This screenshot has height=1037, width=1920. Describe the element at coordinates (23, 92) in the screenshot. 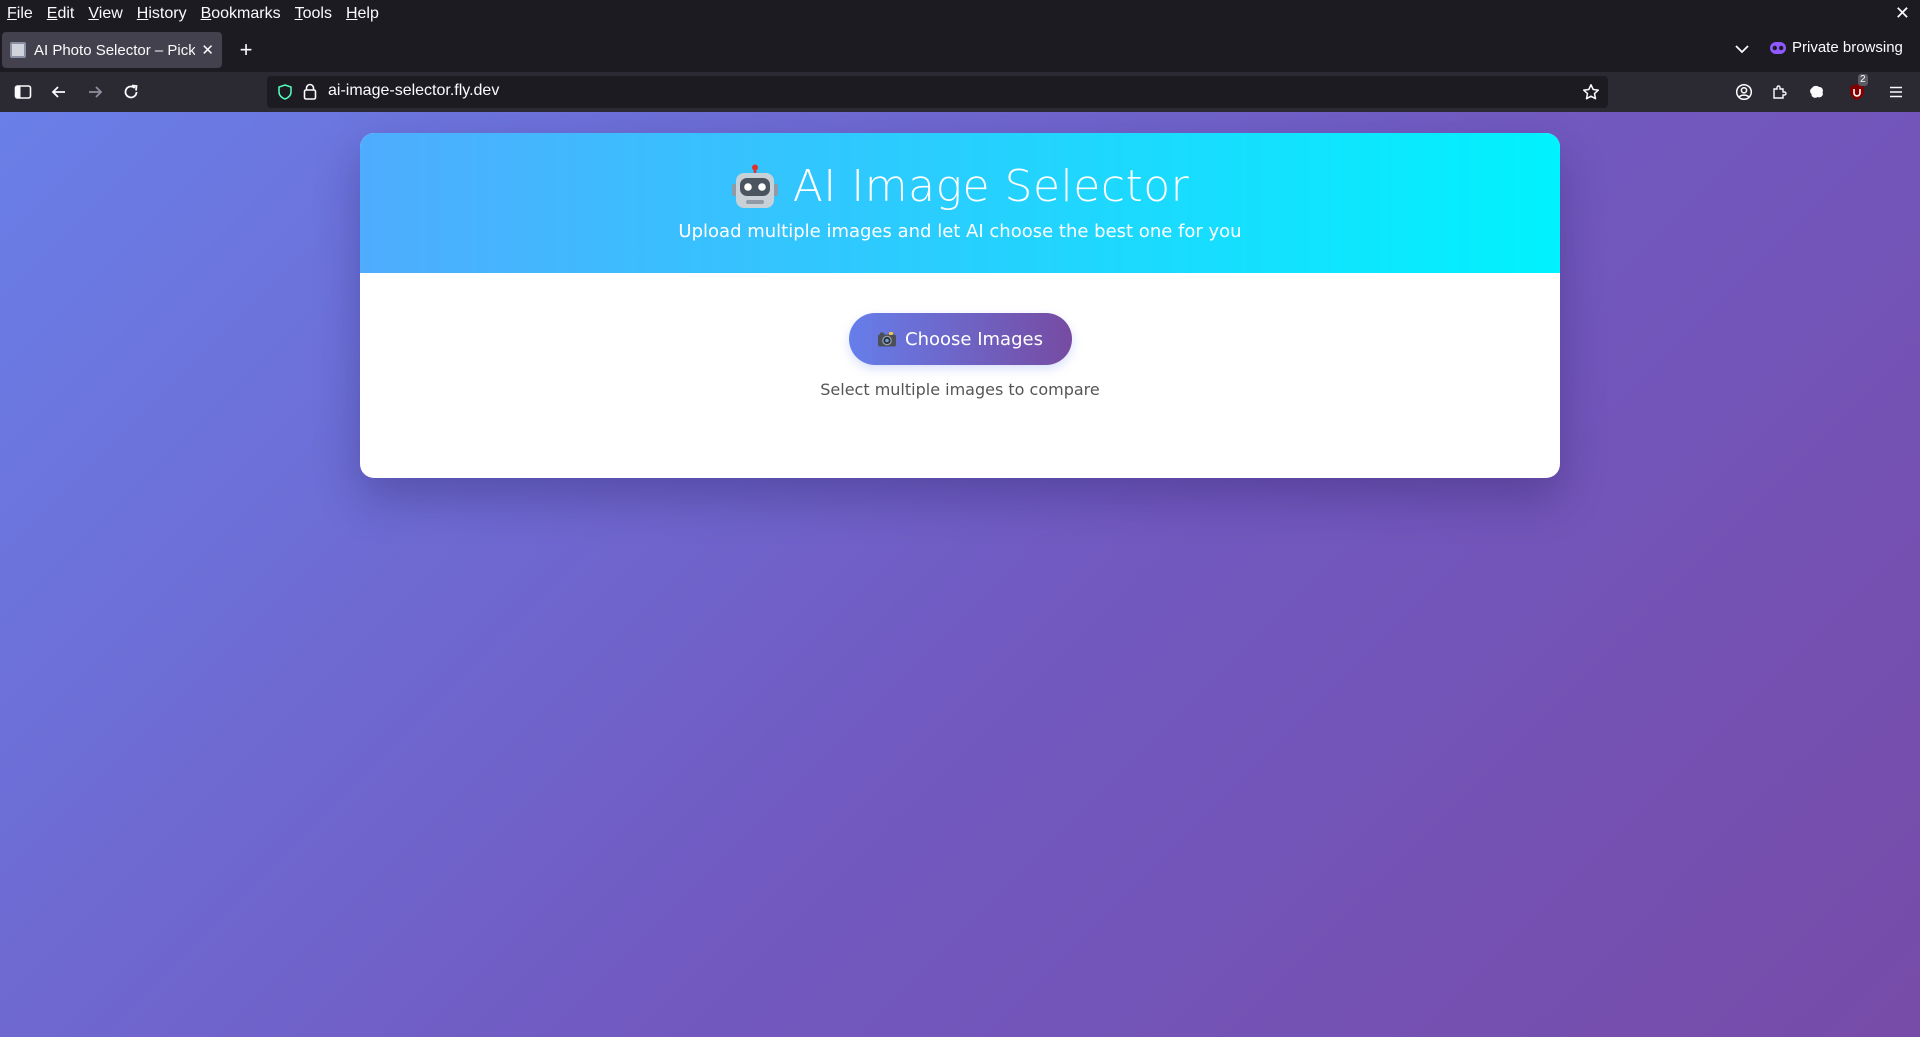

I see `sidebar-toggle-icon` at that location.